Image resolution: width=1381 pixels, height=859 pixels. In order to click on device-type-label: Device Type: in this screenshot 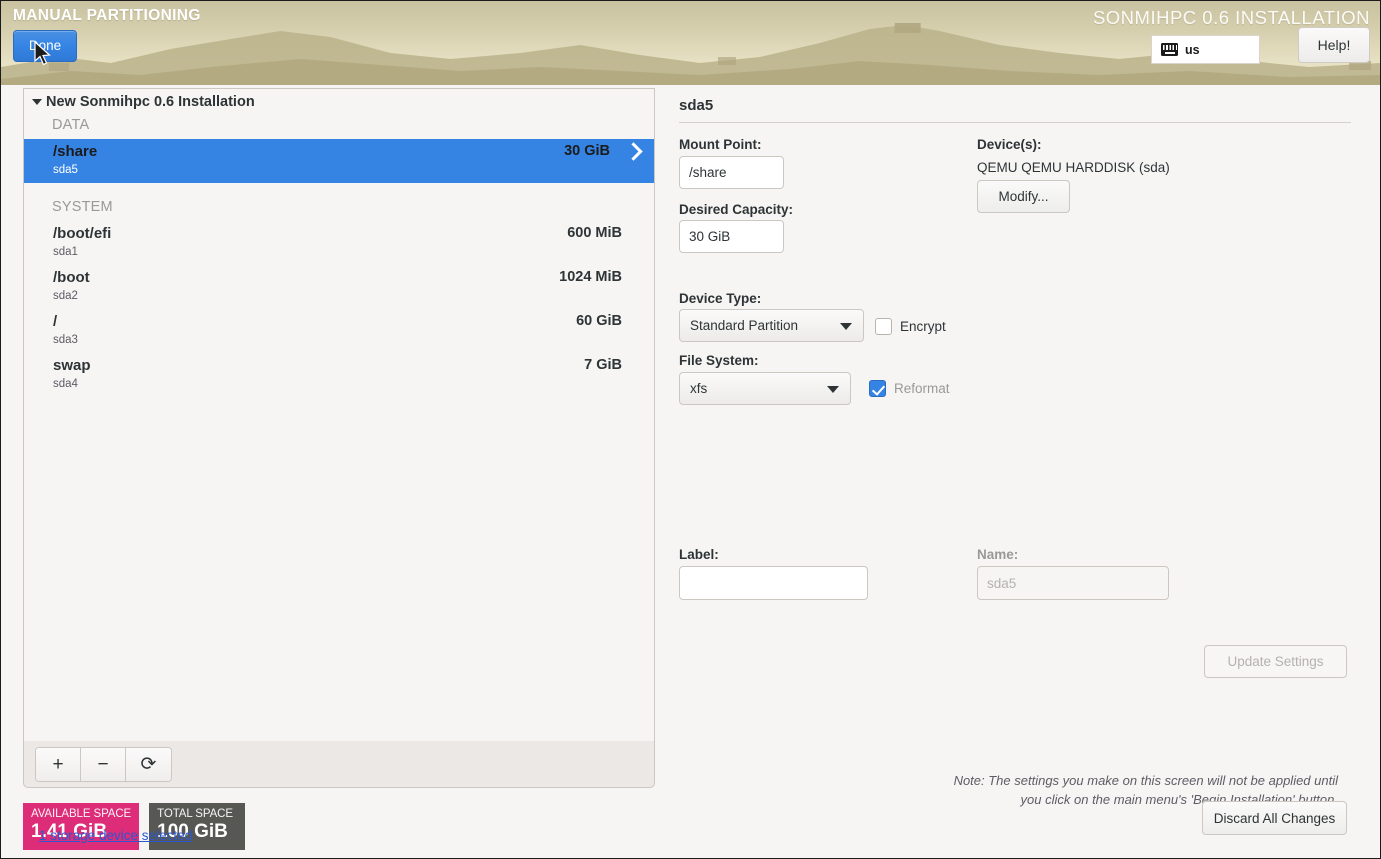, I will do `click(720, 298)`.